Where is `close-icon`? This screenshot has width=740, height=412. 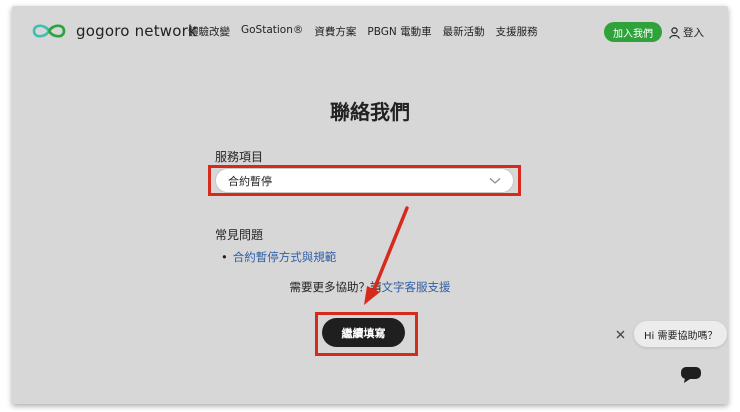 close-icon is located at coordinates (620, 334).